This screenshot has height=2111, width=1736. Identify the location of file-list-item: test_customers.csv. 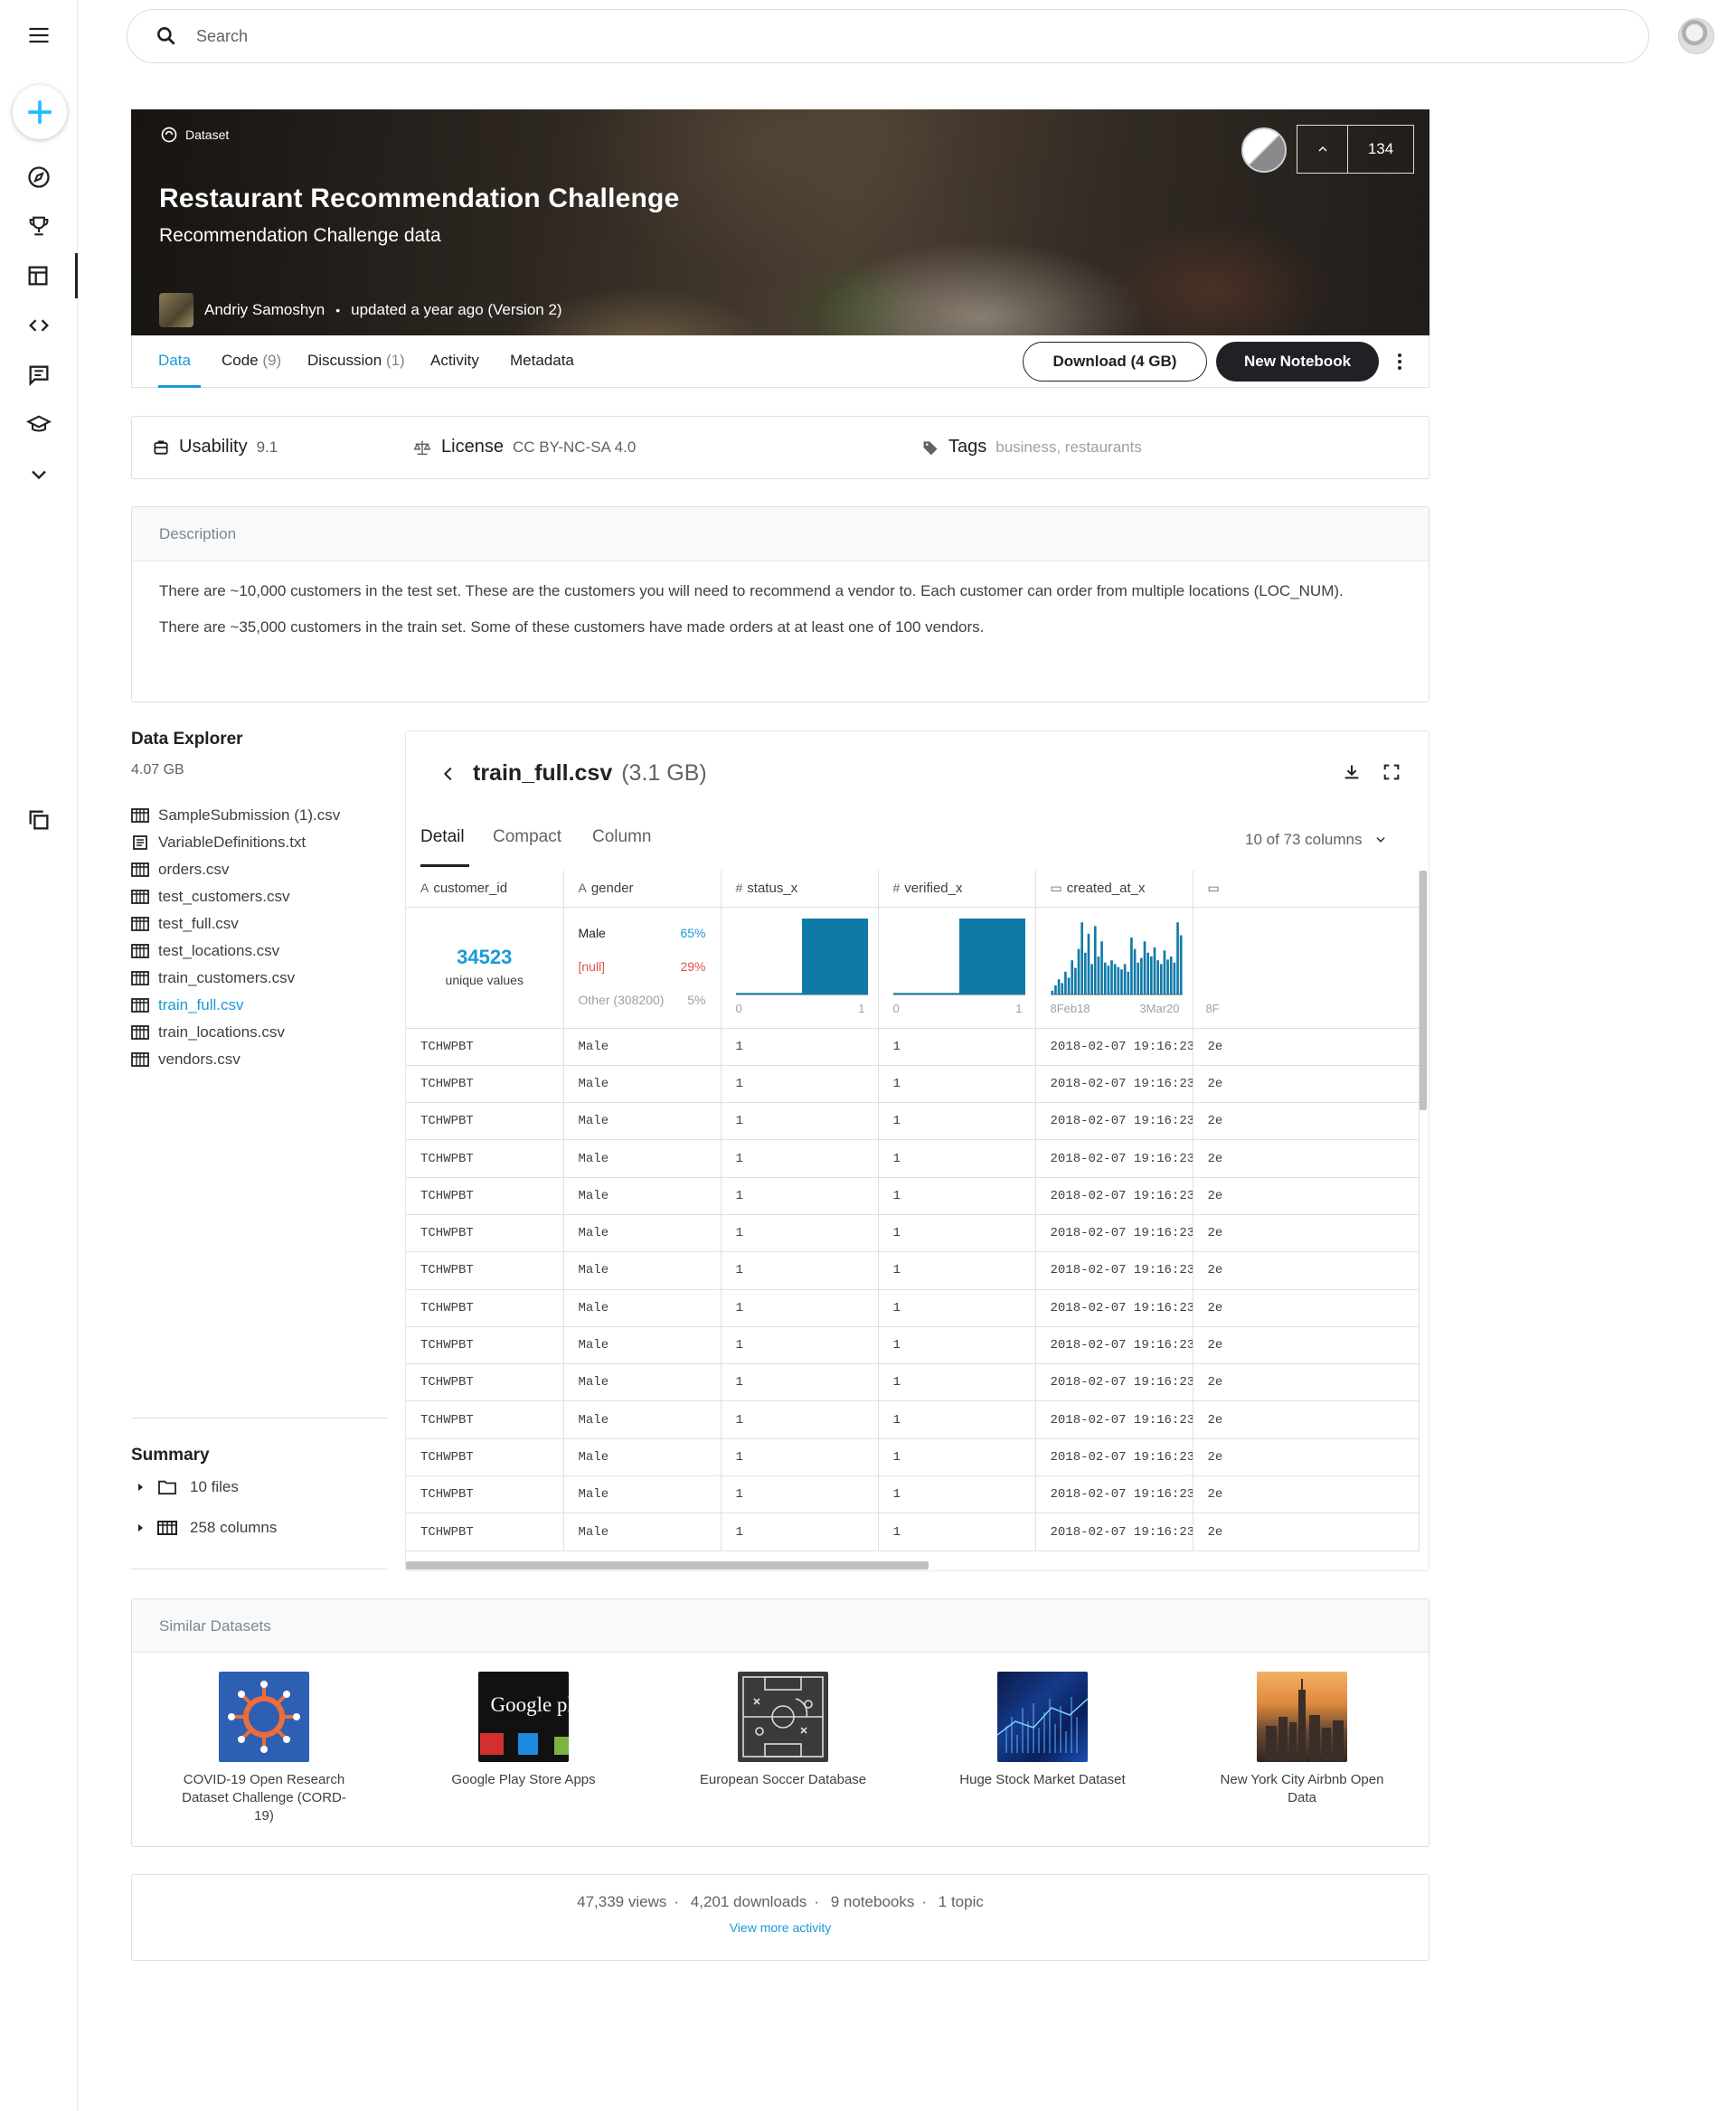
(236, 897).